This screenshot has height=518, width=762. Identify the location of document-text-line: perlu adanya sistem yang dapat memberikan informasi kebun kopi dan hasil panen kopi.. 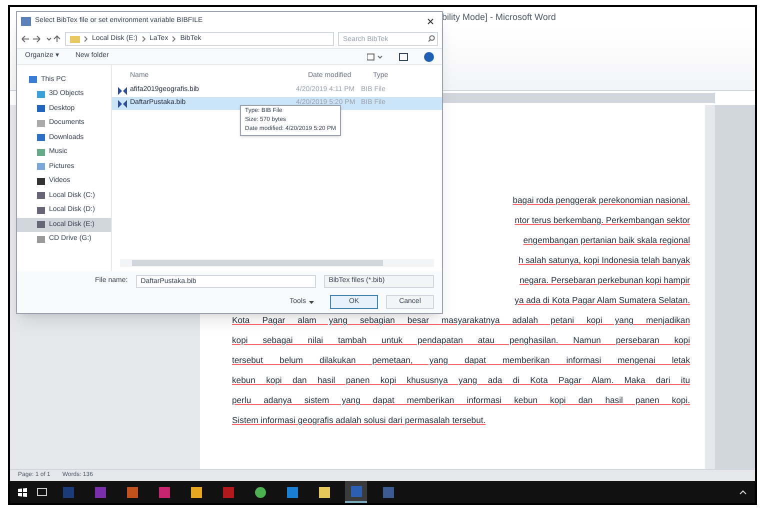
(461, 400).